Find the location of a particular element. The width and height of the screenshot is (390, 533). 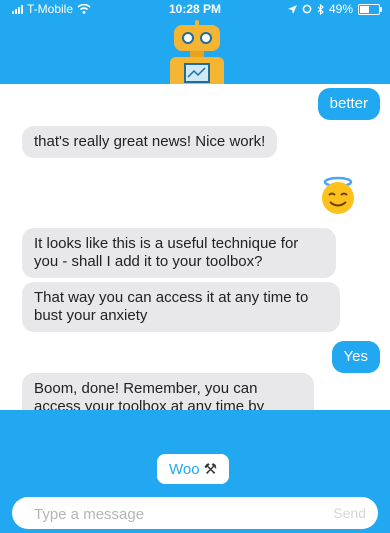

smiling-face-with-halo-icon is located at coordinates (338, 195).